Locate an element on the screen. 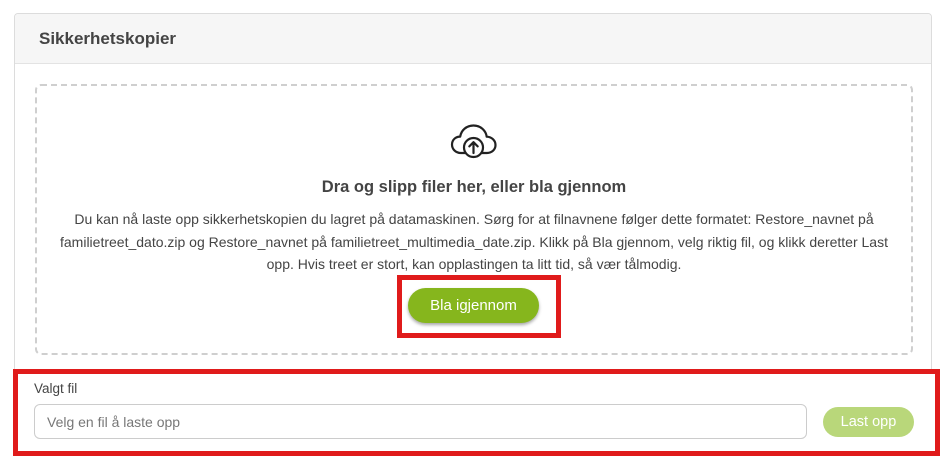 Image resolution: width=946 pixels, height=461 pixels. cloud-upload-icon is located at coordinates (473, 141).